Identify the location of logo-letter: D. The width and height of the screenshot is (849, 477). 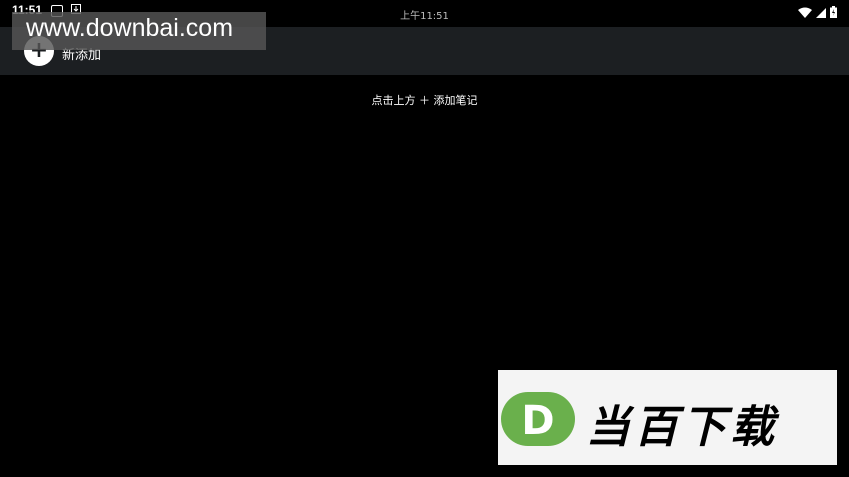
(537, 421).